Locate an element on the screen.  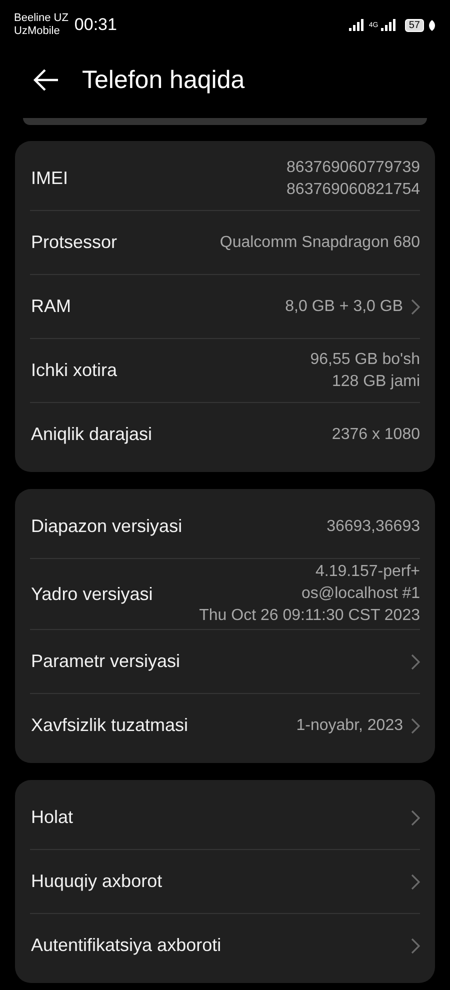
carrier-name: Beeline UZ is located at coordinates (41, 18).